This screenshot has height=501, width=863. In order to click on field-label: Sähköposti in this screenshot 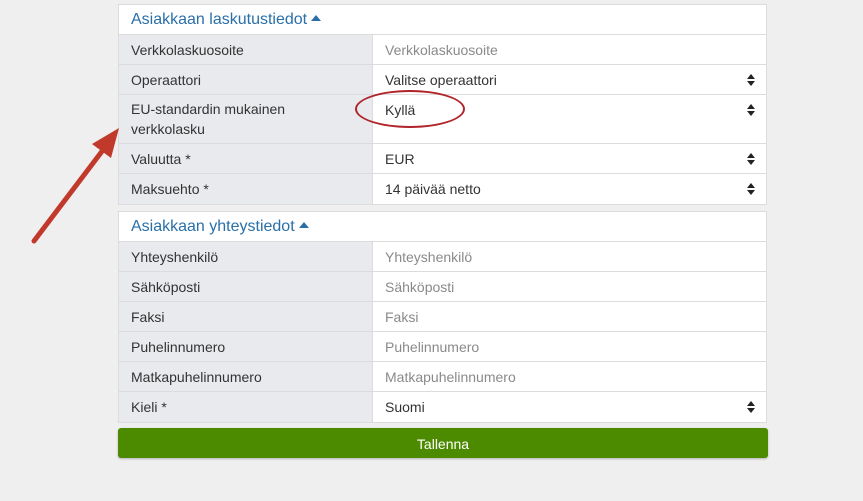, I will do `click(246, 286)`.